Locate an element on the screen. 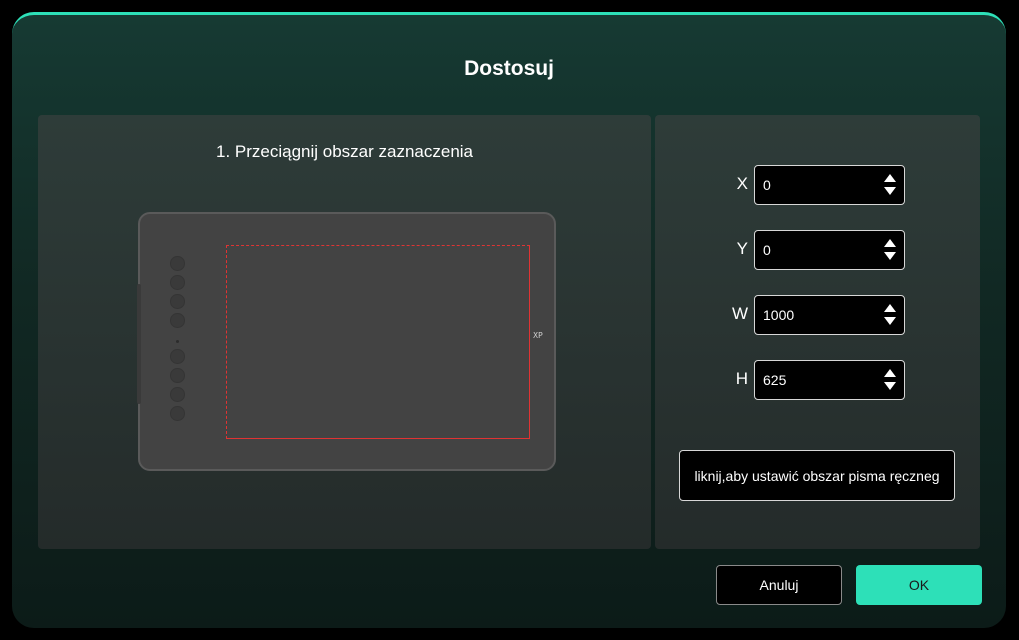 Image resolution: width=1019 pixels, height=640 pixels. h-stepper is located at coordinates (890, 380).